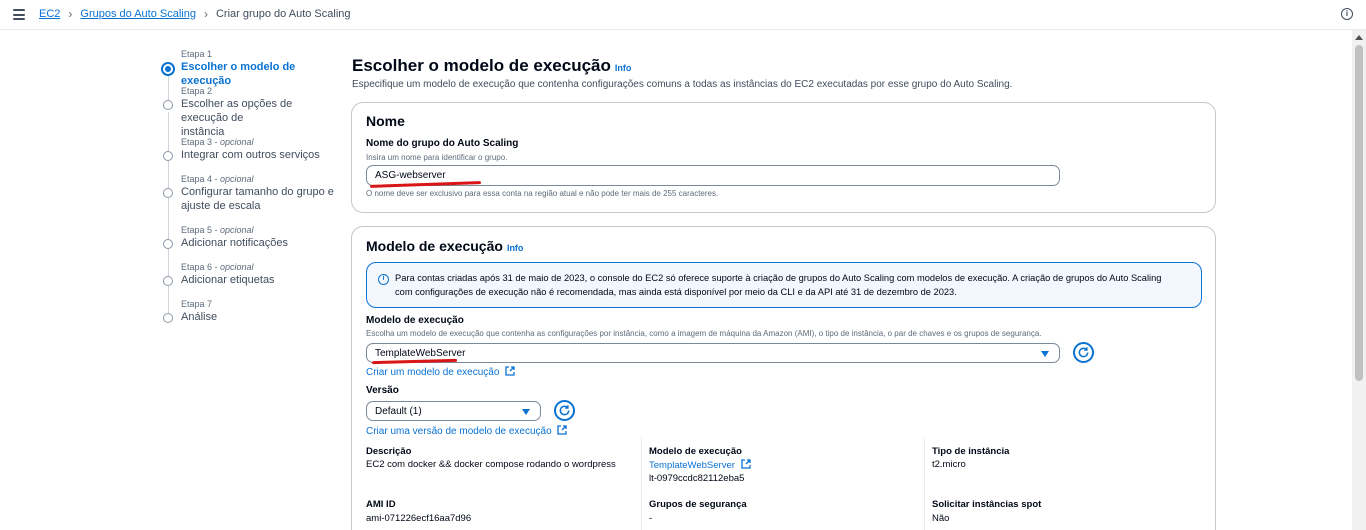 The image size is (1366, 530). Describe the element at coordinates (381, 504) in the screenshot. I see `ami-label: AMI ID` at that location.